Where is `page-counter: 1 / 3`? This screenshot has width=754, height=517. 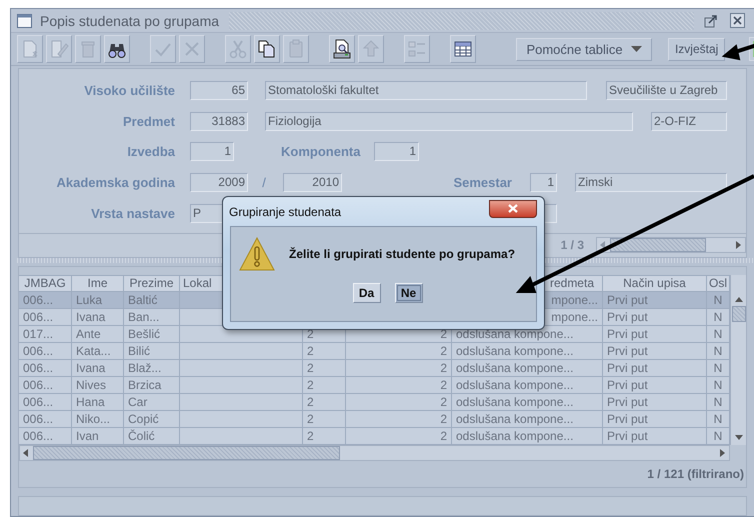 page-counter: 1 / 3 is located at coordinates (572, 245).